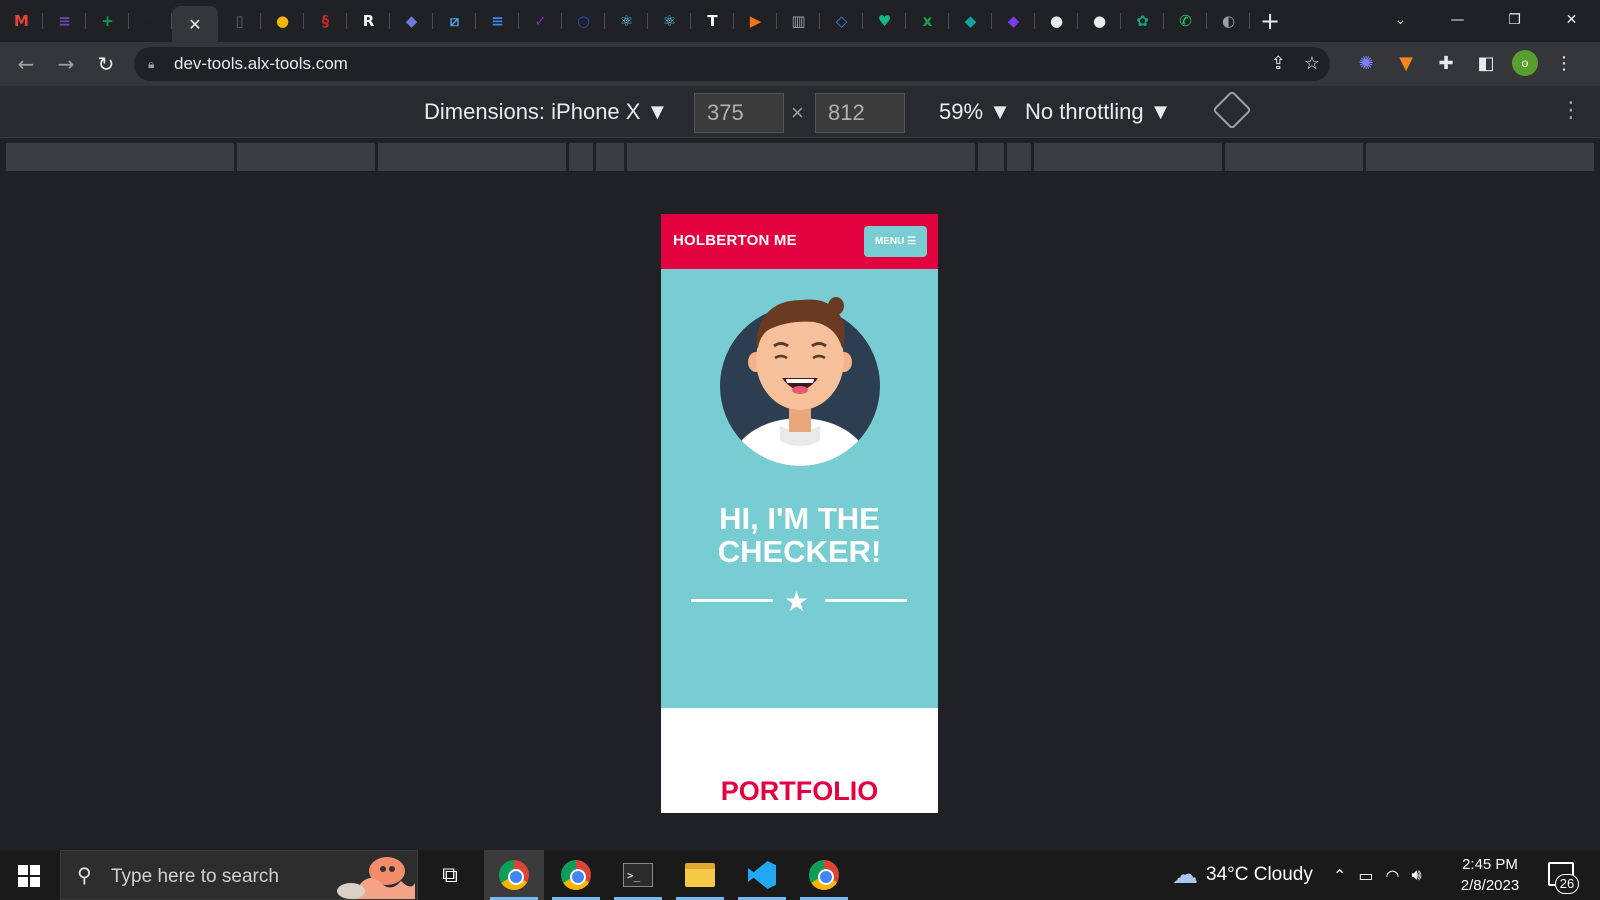  What do you see at coordinates (540, 21) in the screenshot?
I see `browser-tab: ✓` at bounding box center [540, 21].